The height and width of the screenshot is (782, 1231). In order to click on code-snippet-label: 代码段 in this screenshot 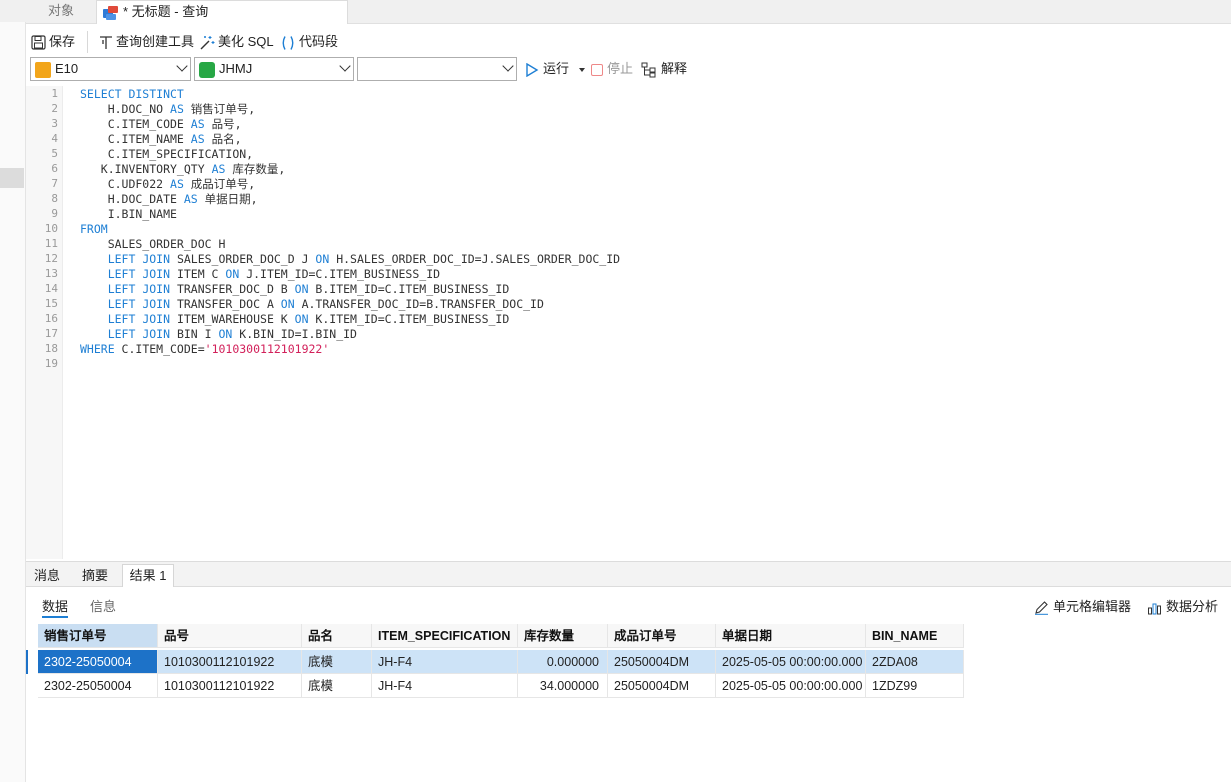, I will do `click(319, 41)`.